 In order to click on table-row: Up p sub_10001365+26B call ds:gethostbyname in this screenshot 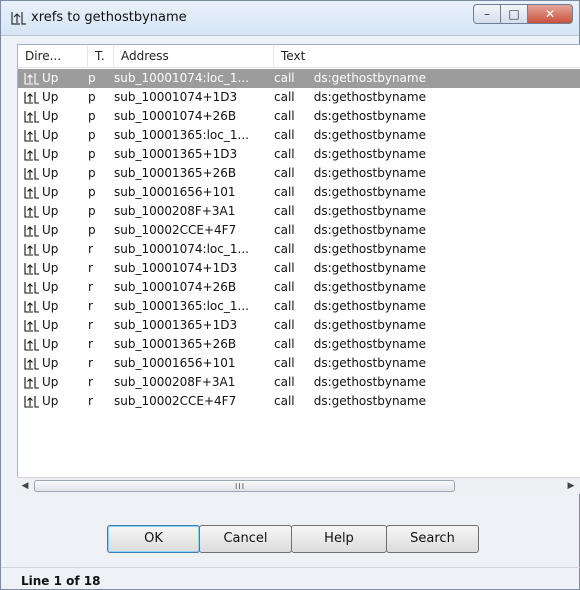, I will do `click(299, 173)`.